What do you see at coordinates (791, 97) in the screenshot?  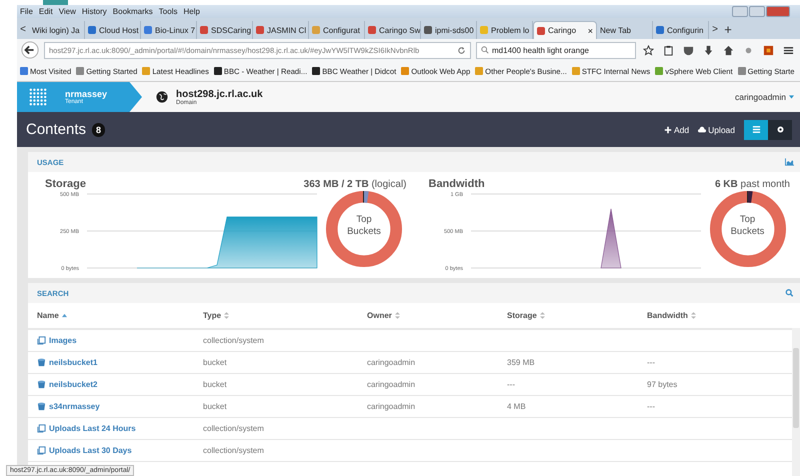 I see `caret-icon` at bounding box center [791, 97].